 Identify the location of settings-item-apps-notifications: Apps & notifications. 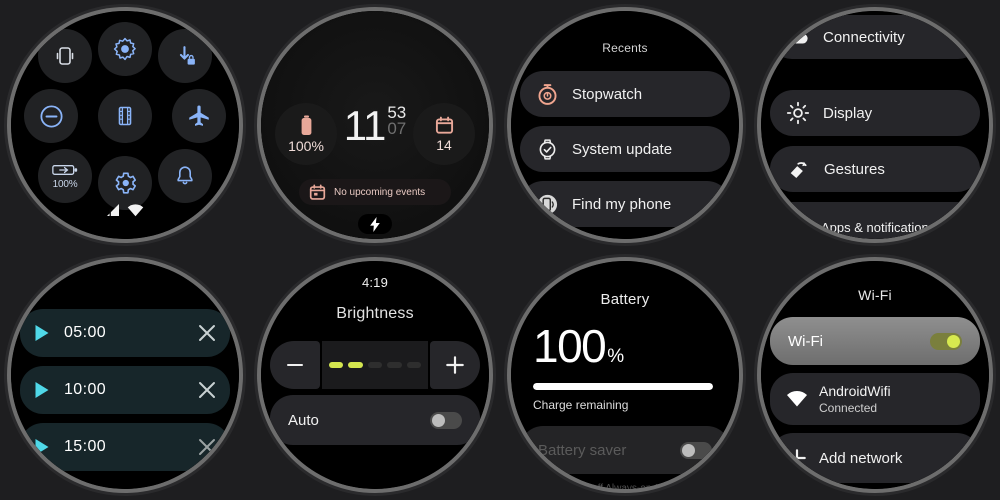
(875, 220).